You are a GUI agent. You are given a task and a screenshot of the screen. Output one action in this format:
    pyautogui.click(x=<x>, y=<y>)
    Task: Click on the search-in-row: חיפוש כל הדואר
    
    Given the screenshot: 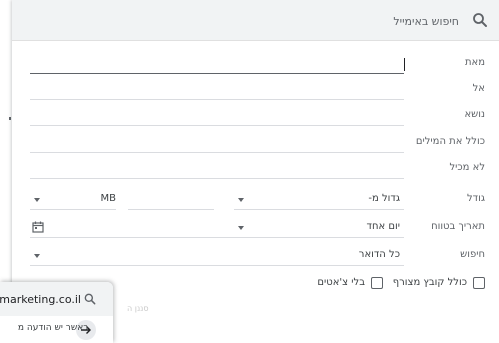 What is the action you would take?
    pyautogui.click(x=255, y=256)
    